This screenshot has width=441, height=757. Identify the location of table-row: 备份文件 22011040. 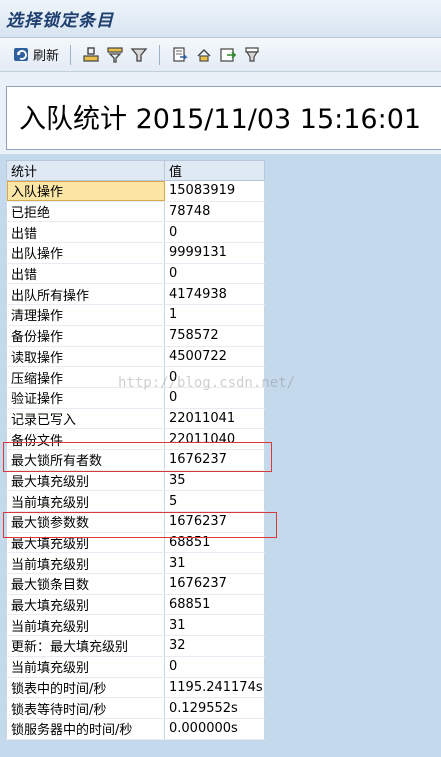
(135, 439).